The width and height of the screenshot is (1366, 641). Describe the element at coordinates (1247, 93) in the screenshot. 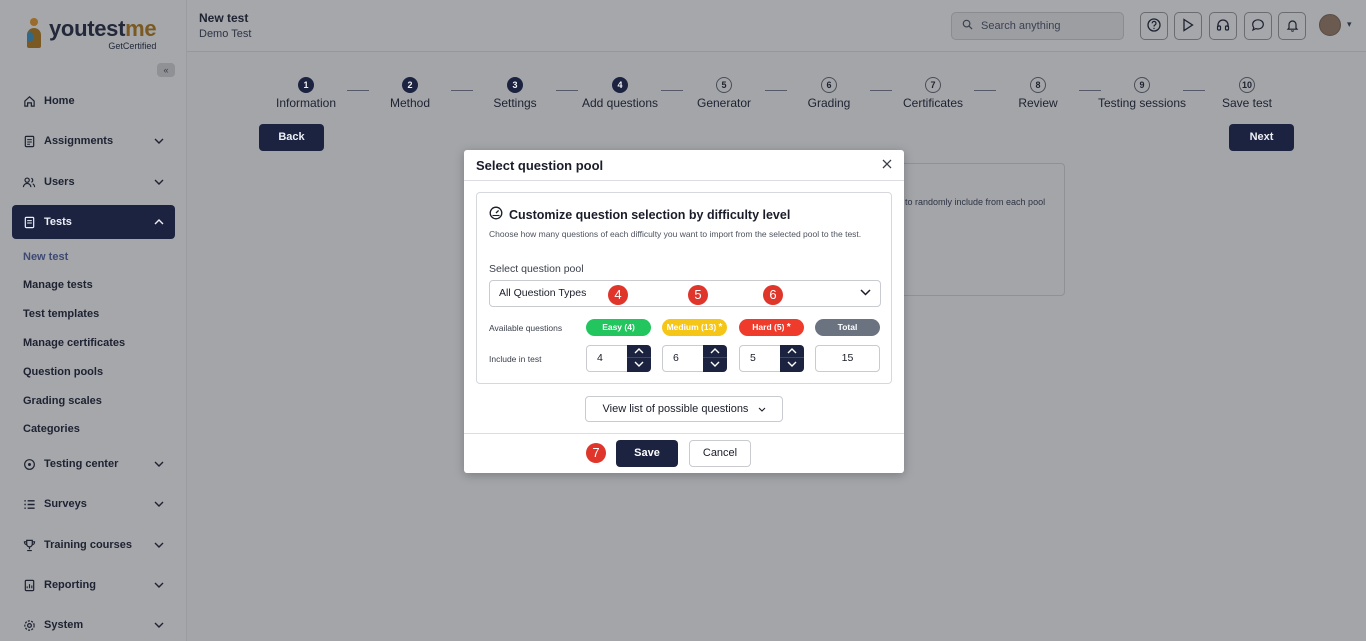

I see `step-save-test: 10 Save test` at that location.